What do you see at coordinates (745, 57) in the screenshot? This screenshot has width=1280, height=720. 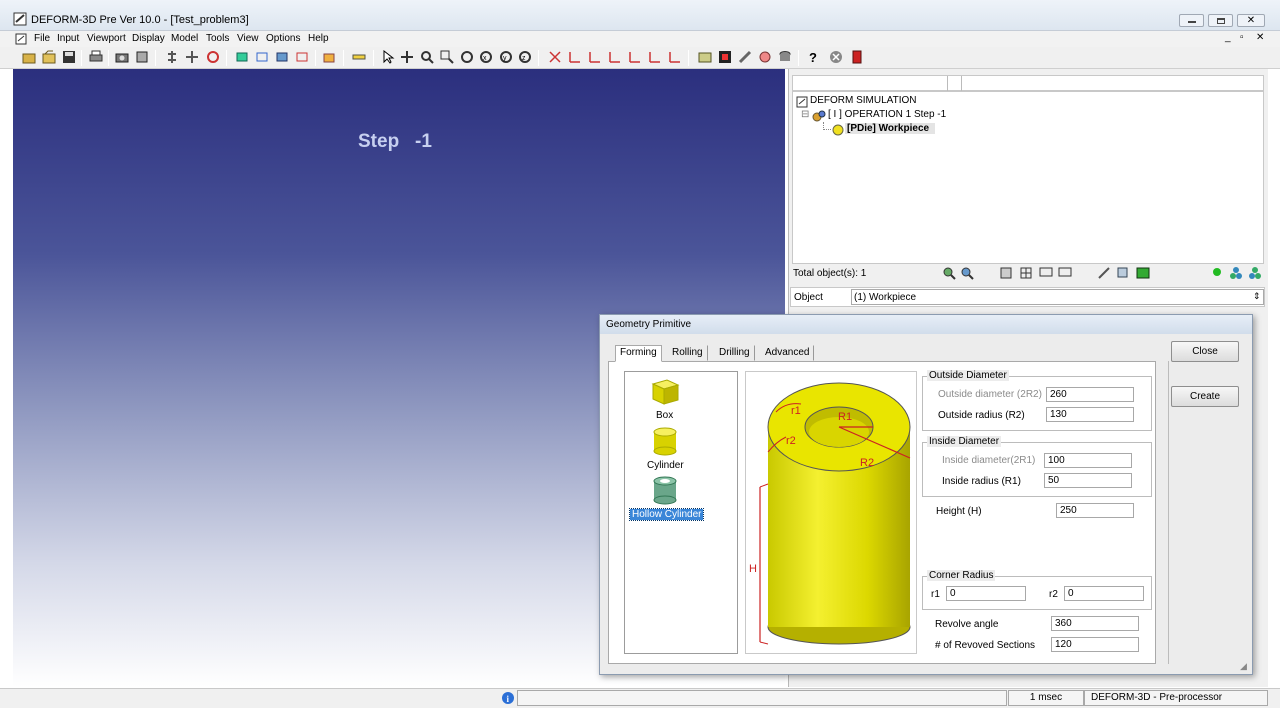 I see `tools-icon` at bounding box center [745, 57].